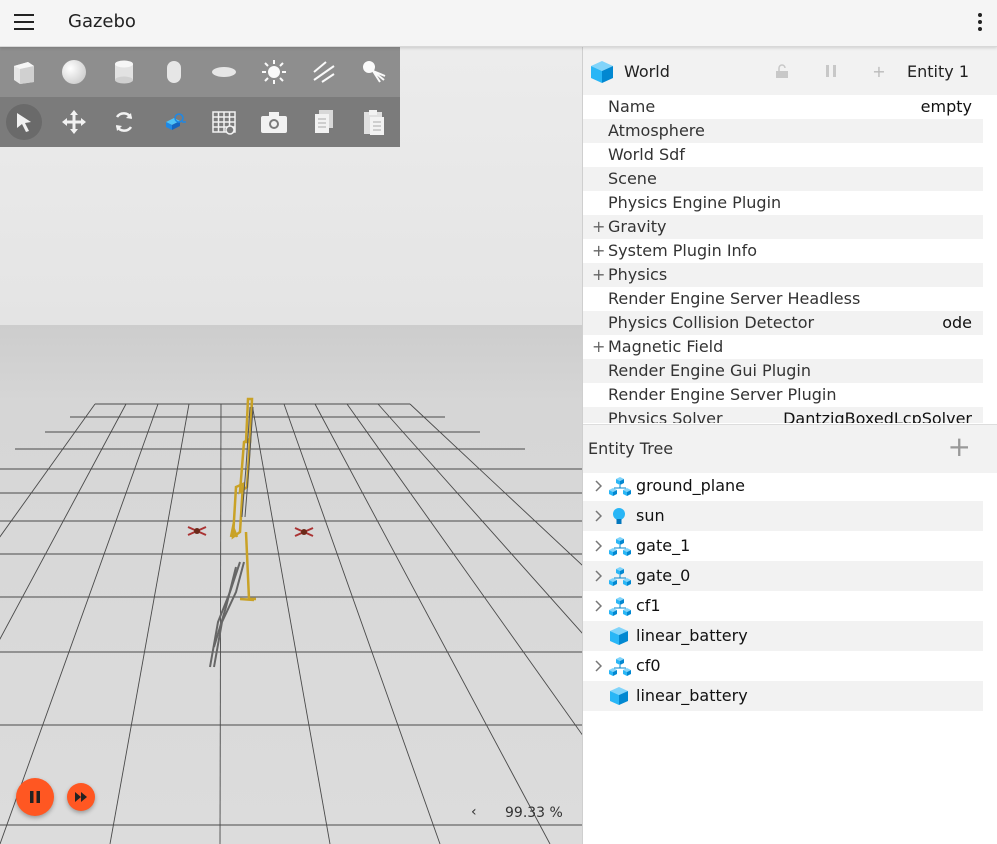 The width and height of the screenshot is (997, 844). I want to click on property-row: Render Engine Server Headless, so click(783, 299).